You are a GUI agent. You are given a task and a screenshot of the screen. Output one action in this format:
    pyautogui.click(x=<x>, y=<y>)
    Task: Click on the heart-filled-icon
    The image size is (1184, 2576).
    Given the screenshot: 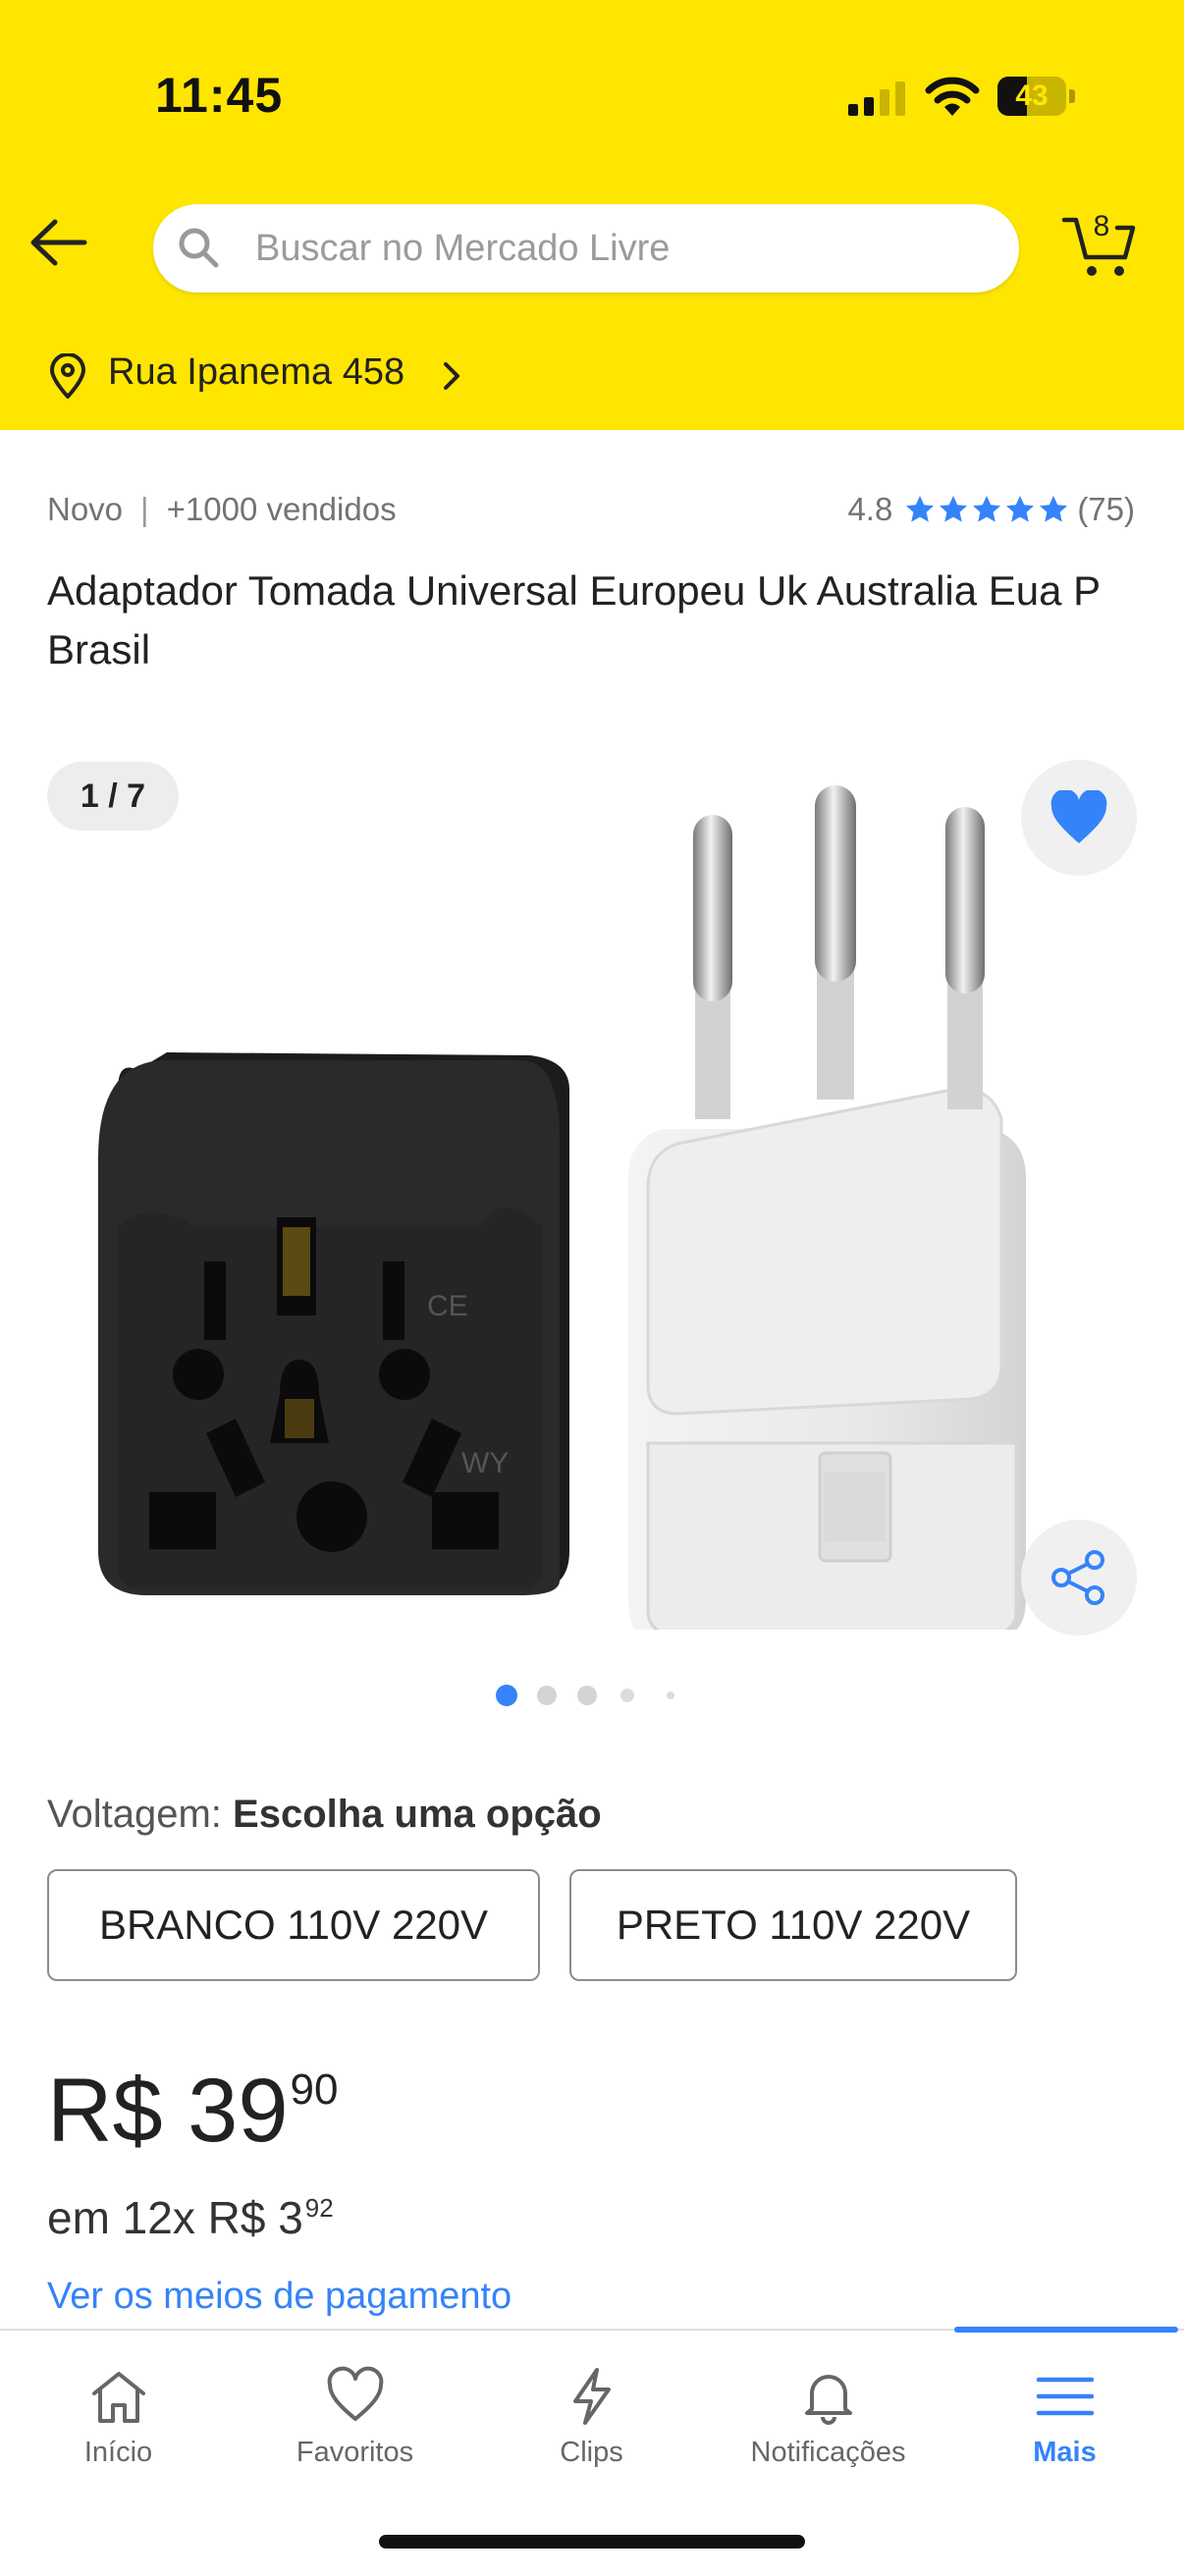 What is the action you would take?
    pyautogui.click(x=1078, y=816)
    